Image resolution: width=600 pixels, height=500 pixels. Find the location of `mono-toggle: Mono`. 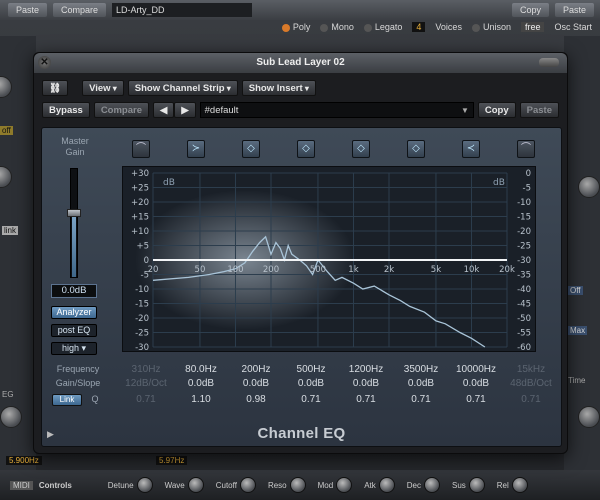

mono-toggle: Mono is located at coordinates (337, 27).